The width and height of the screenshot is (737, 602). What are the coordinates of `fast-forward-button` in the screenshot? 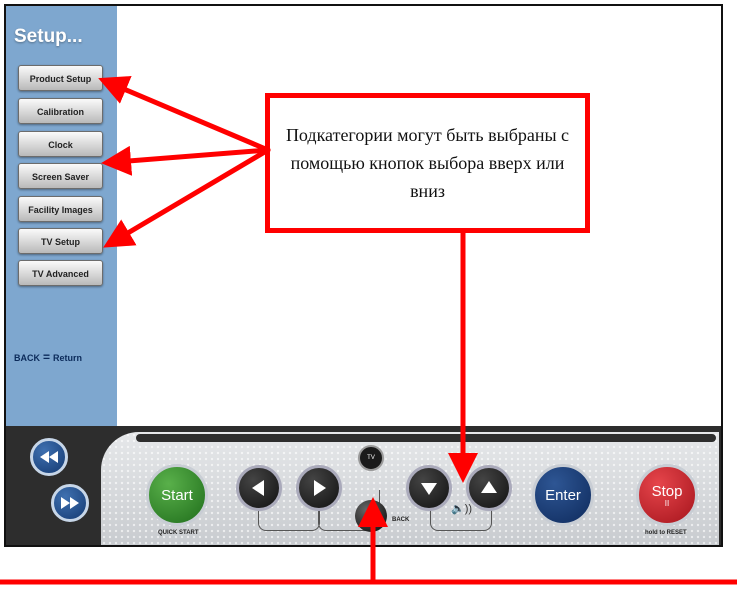 It's located at (70, 503).